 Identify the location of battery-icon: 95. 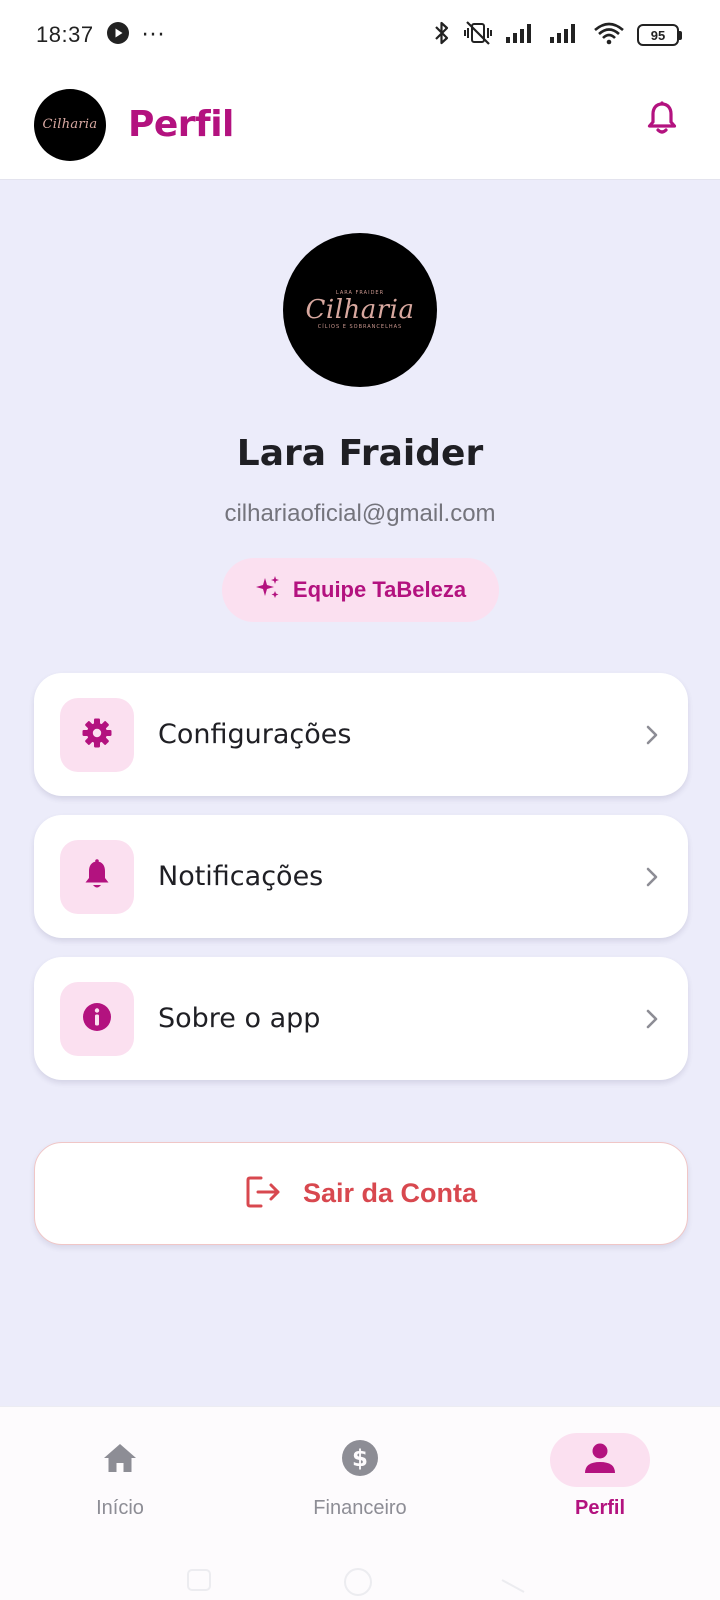
(659, 35).